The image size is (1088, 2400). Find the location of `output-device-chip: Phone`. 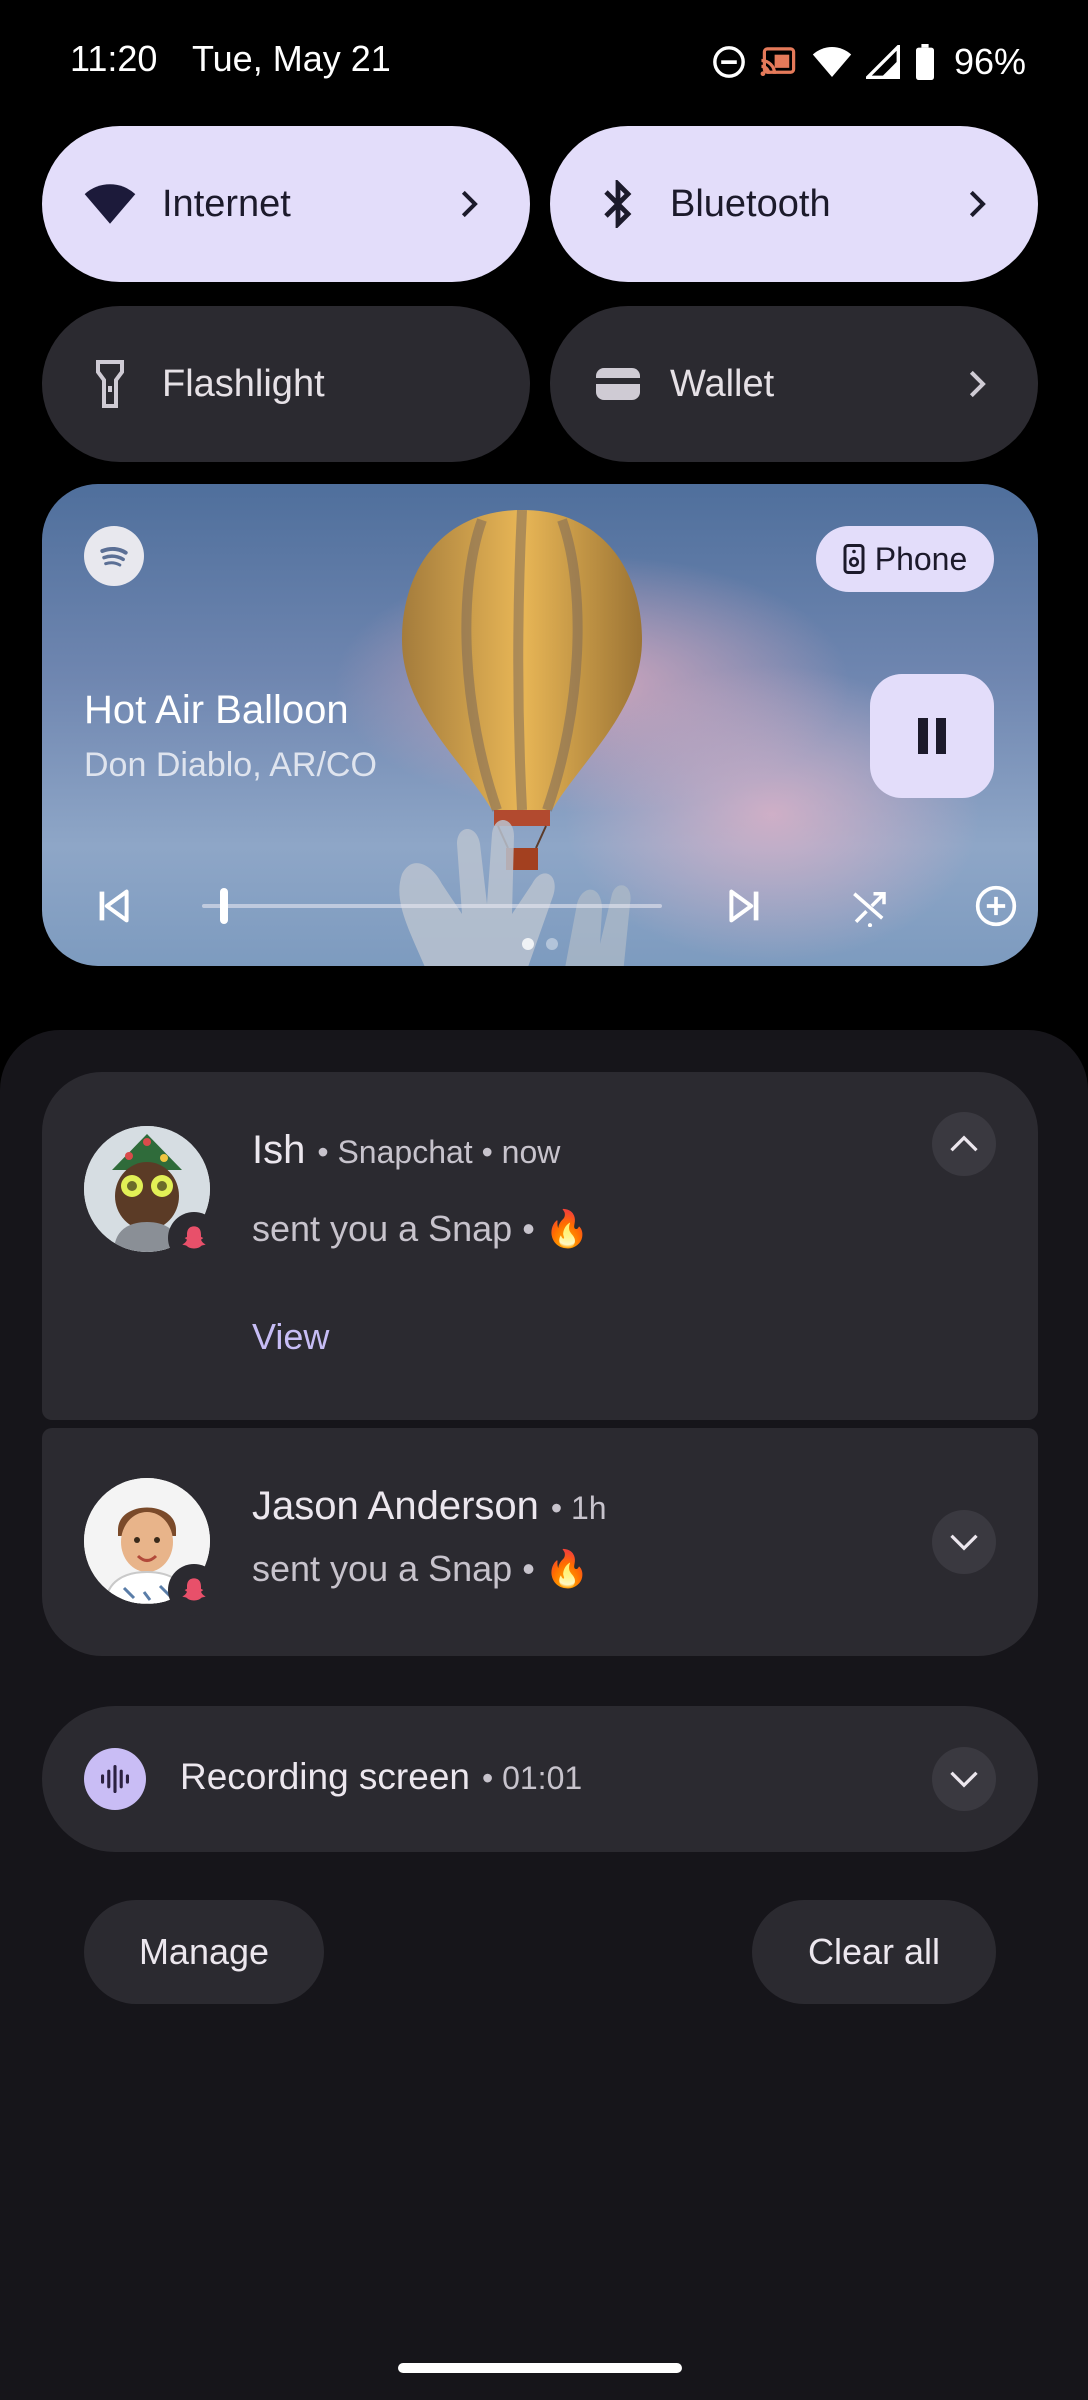

output-device-chip: Phone is located at coordinates (905, 559).